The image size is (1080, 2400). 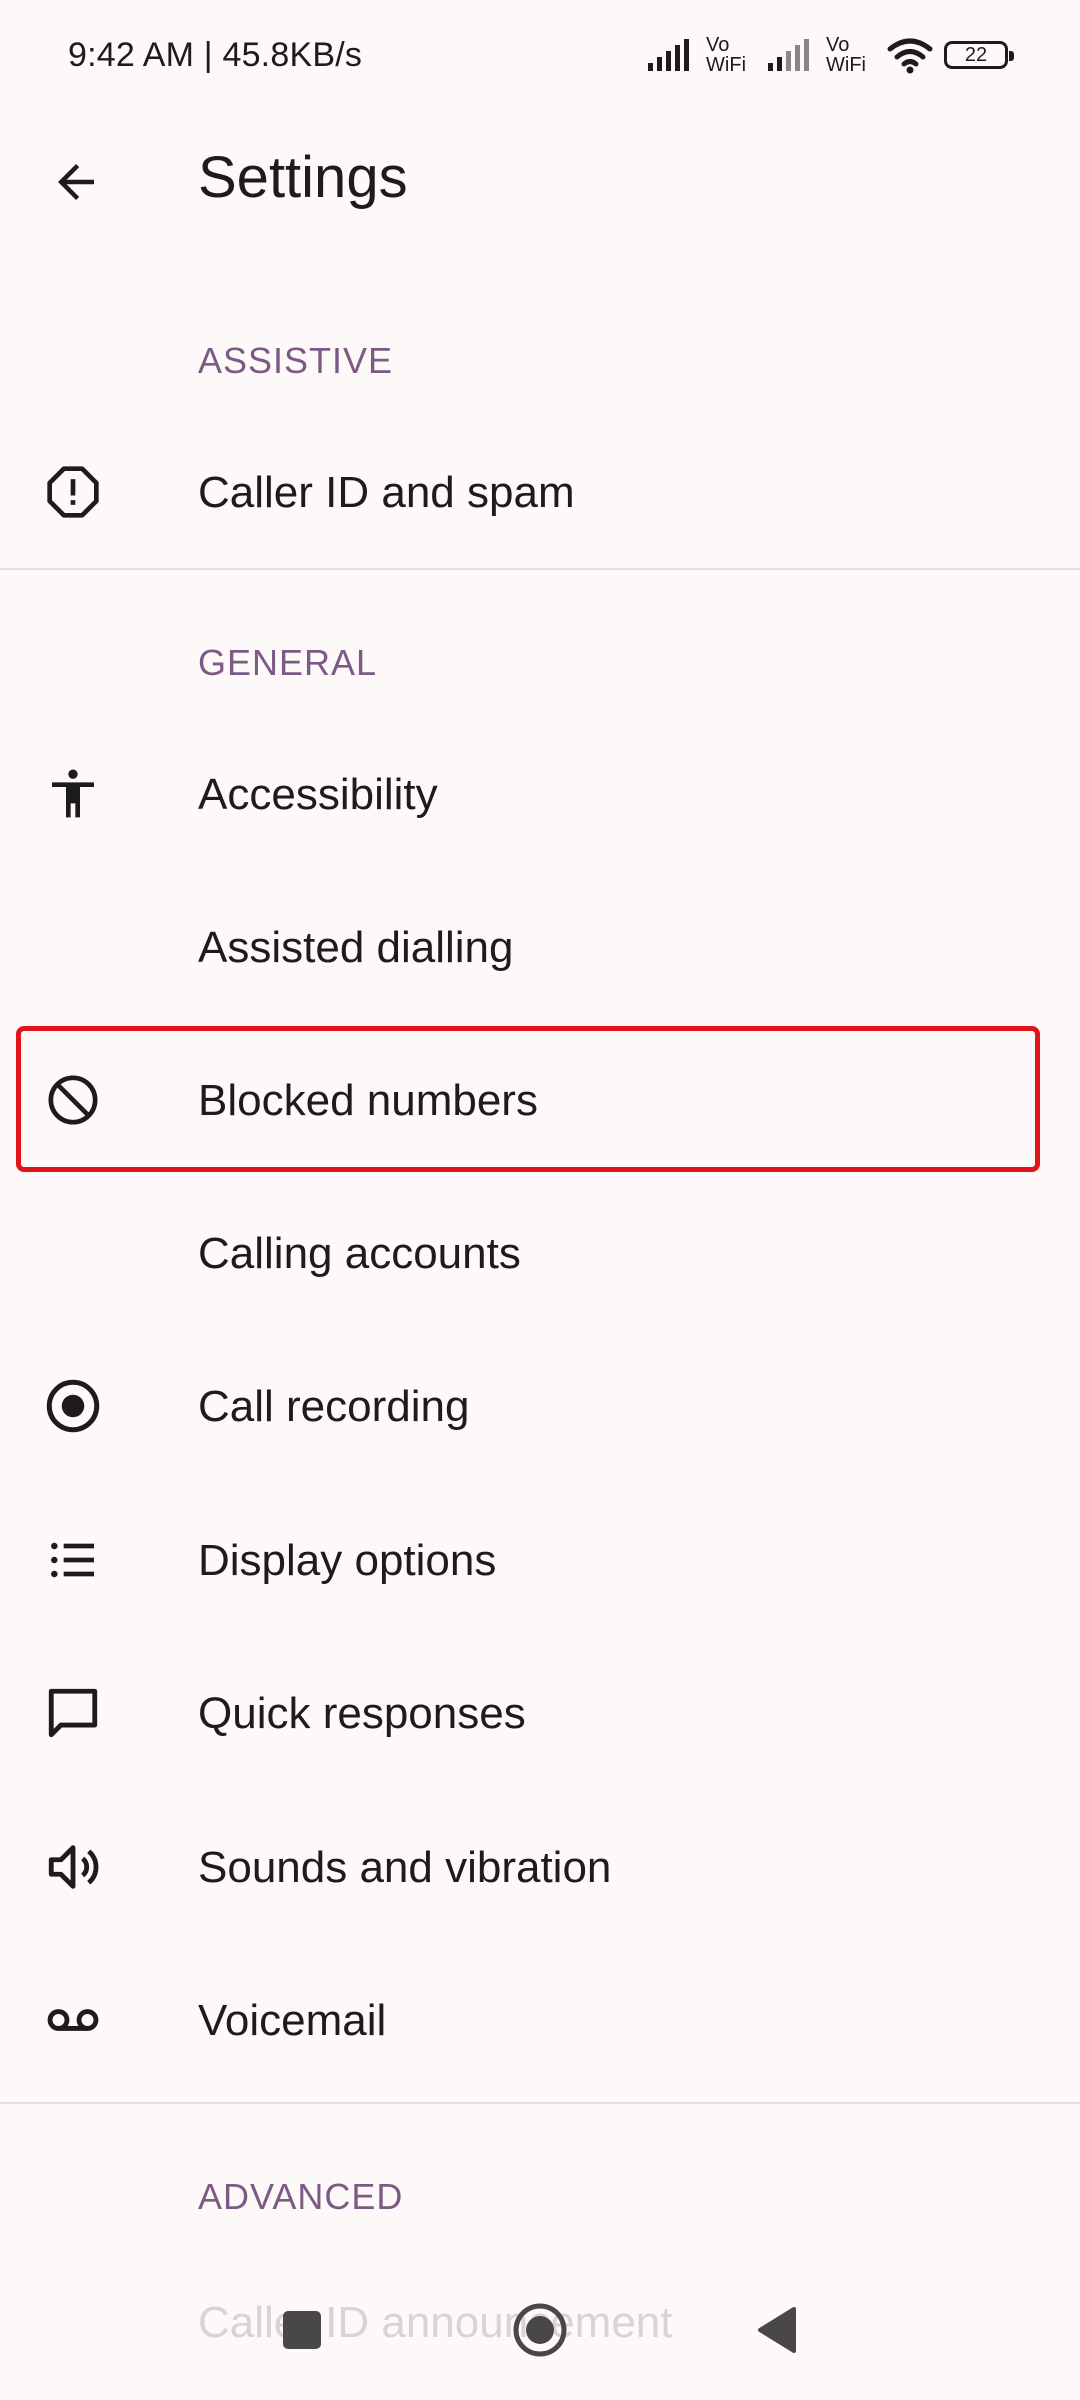 I want to click on signal-icon, so click(x=669, y=55).